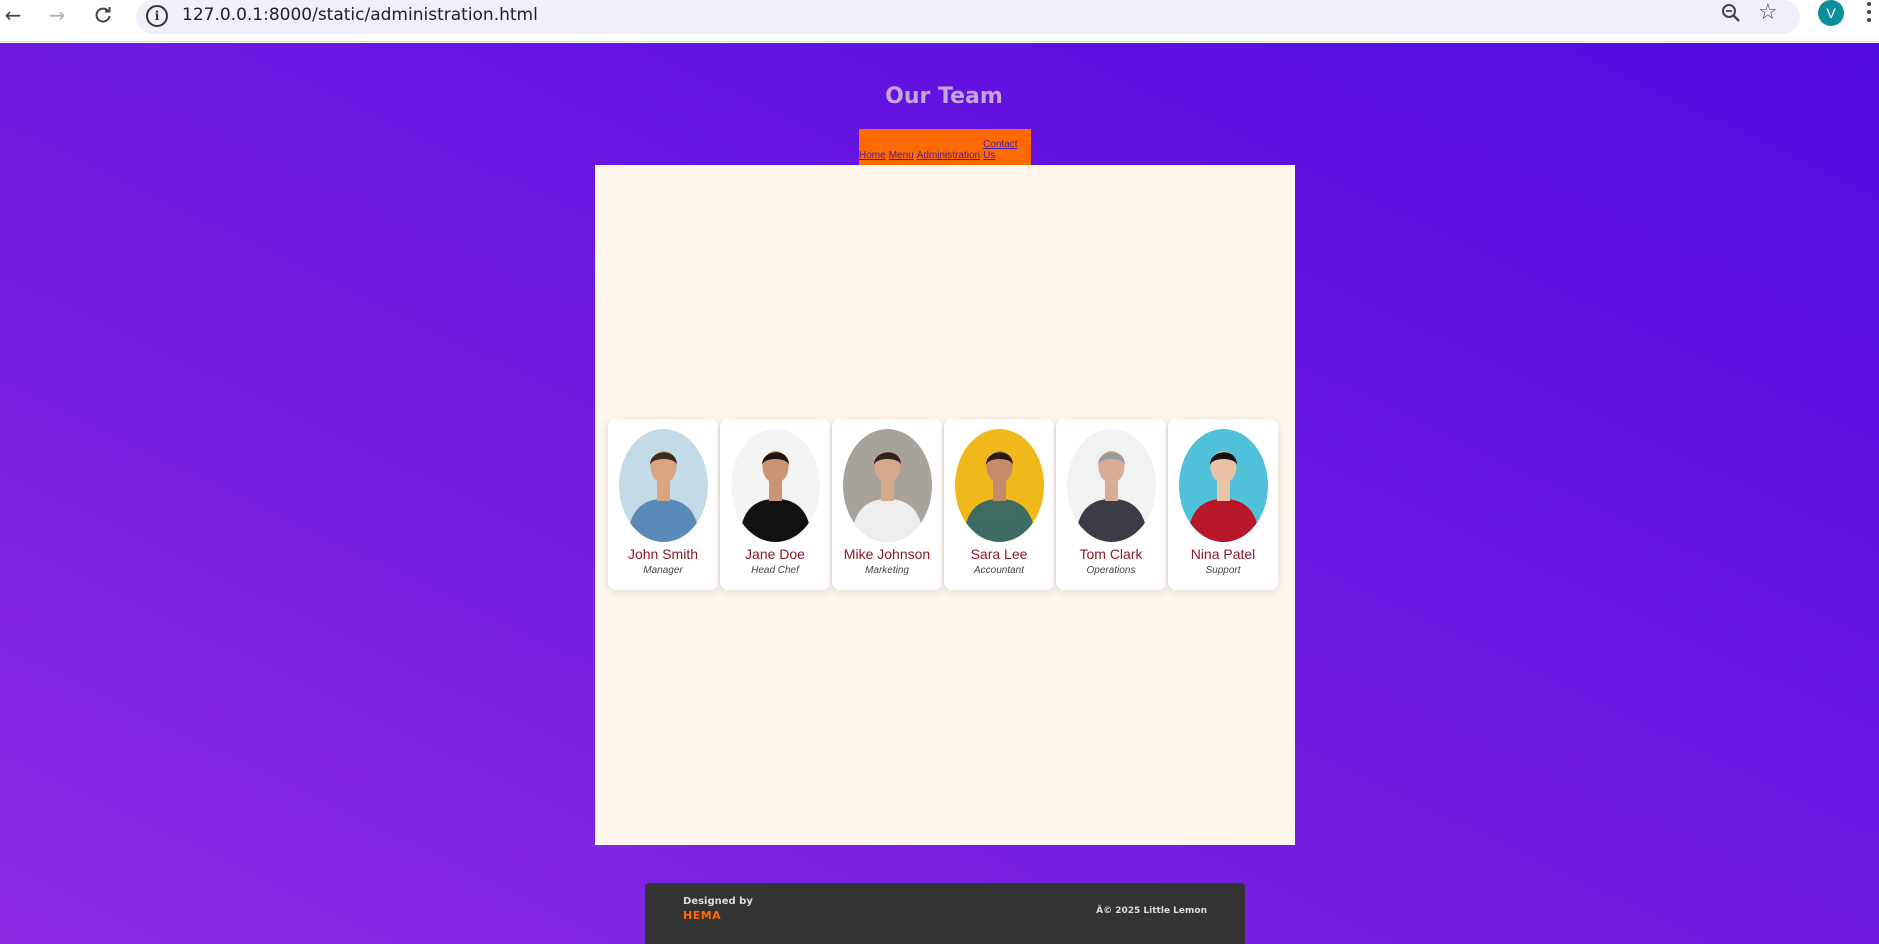 This screenshot has width=1879, height=944. I want to click on zoom-icon, so click(1731, 15).